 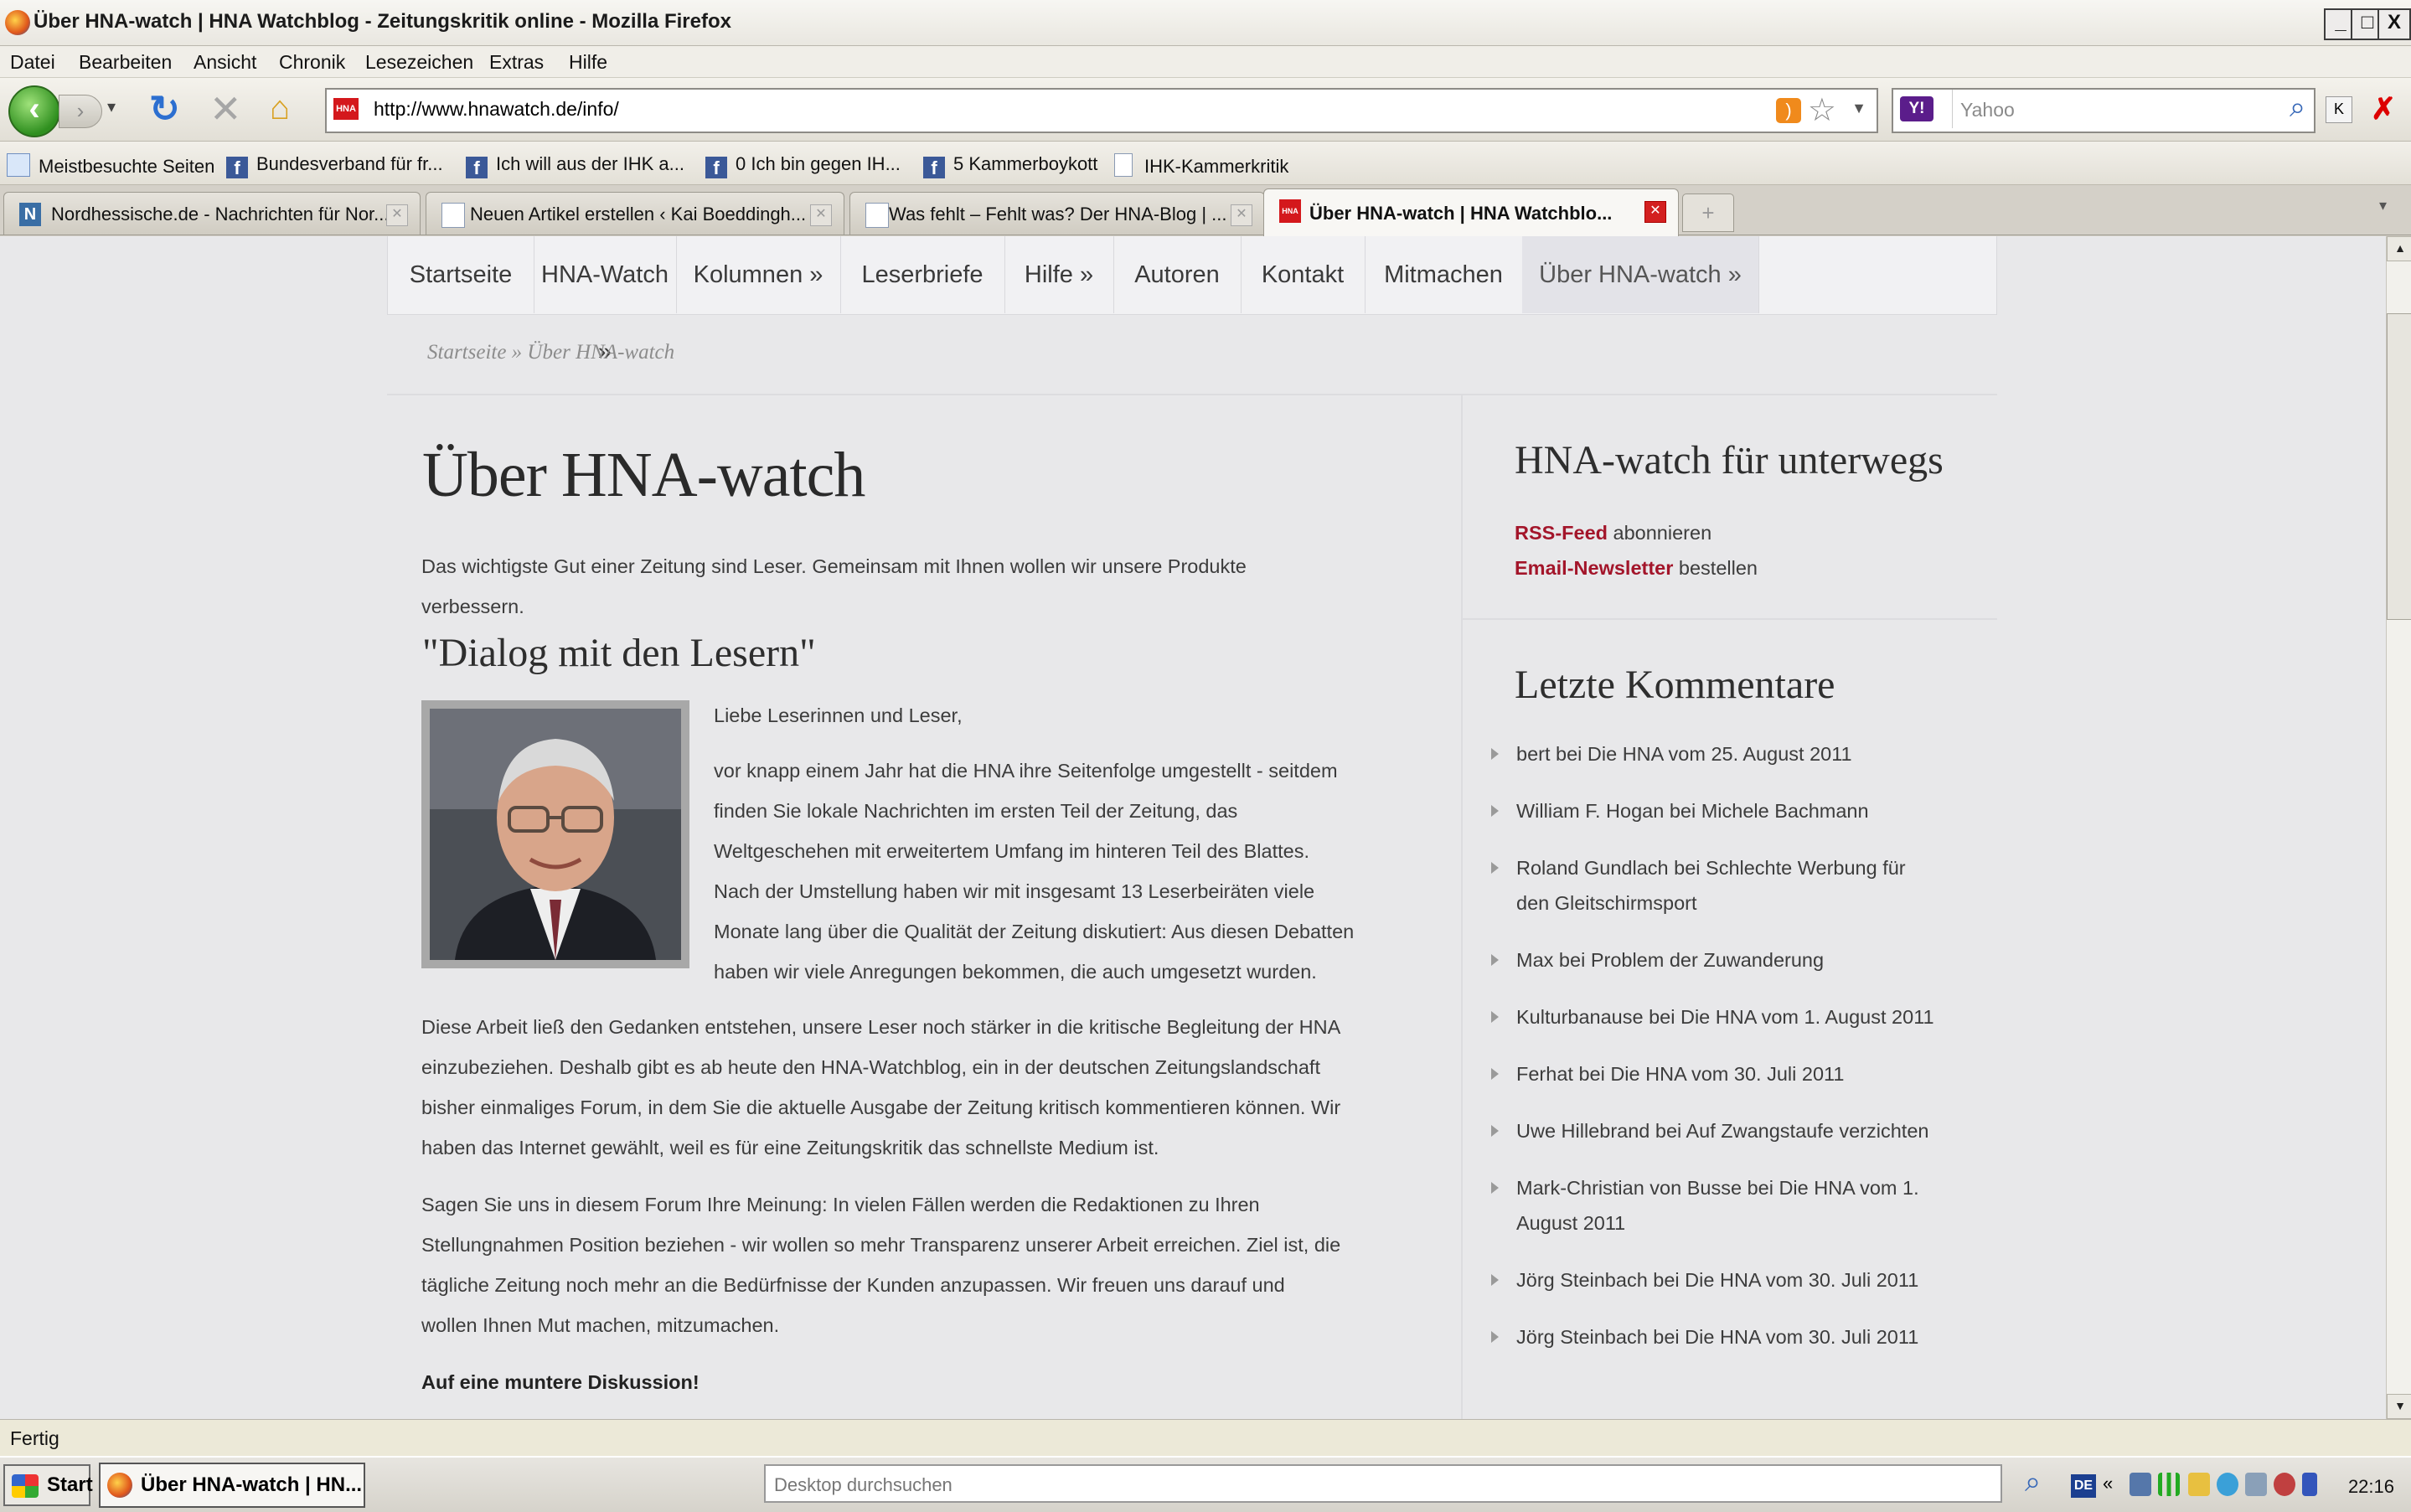 I want to click on column-divider, so click(x=1462, y=907).